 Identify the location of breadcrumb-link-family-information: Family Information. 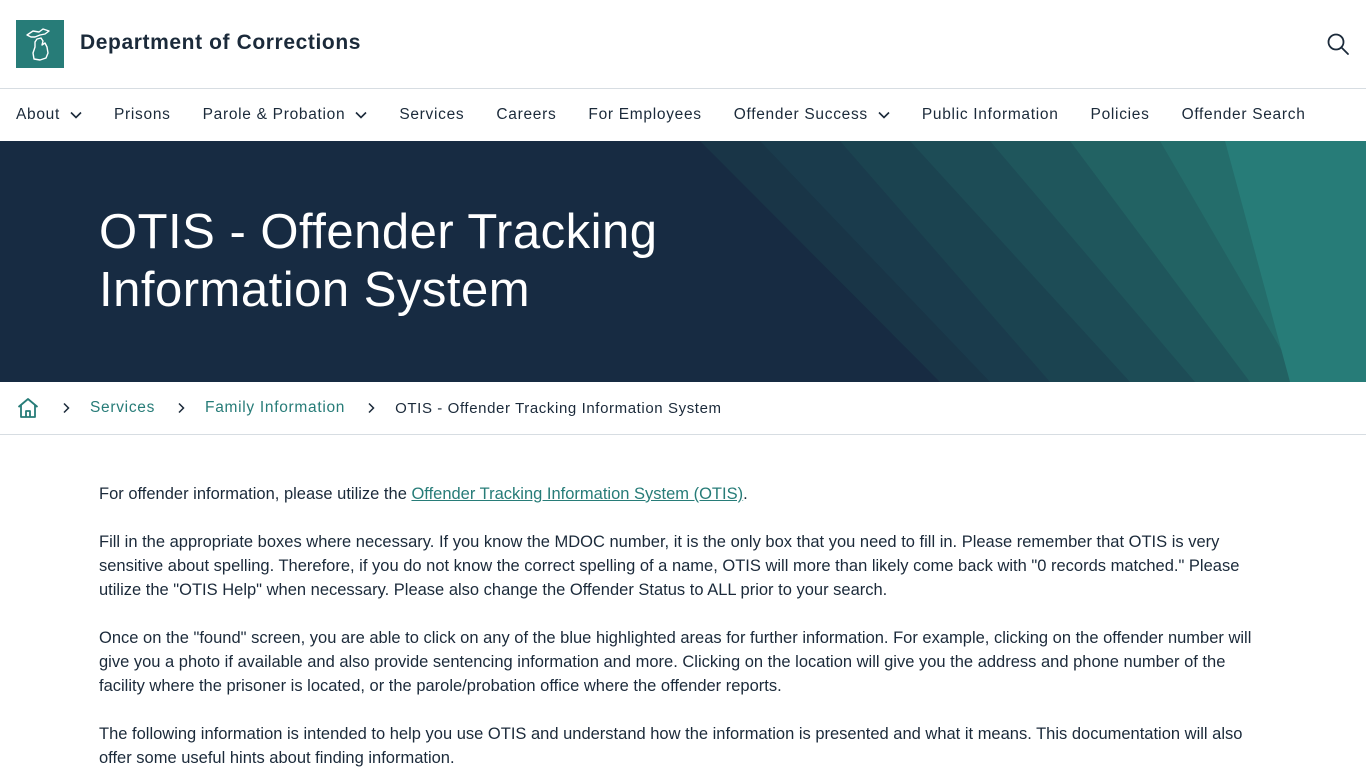
(275, 408).